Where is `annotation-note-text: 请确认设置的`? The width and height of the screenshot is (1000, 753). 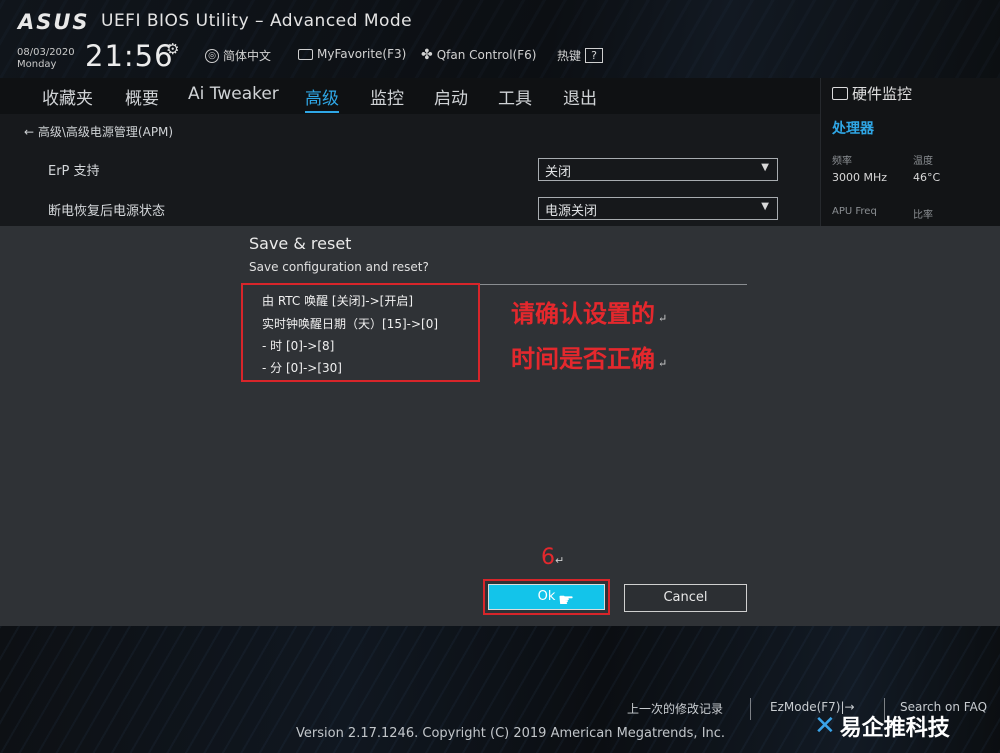
annotation-note-text: 请确认设置的 is located at coordinates (583, 313).